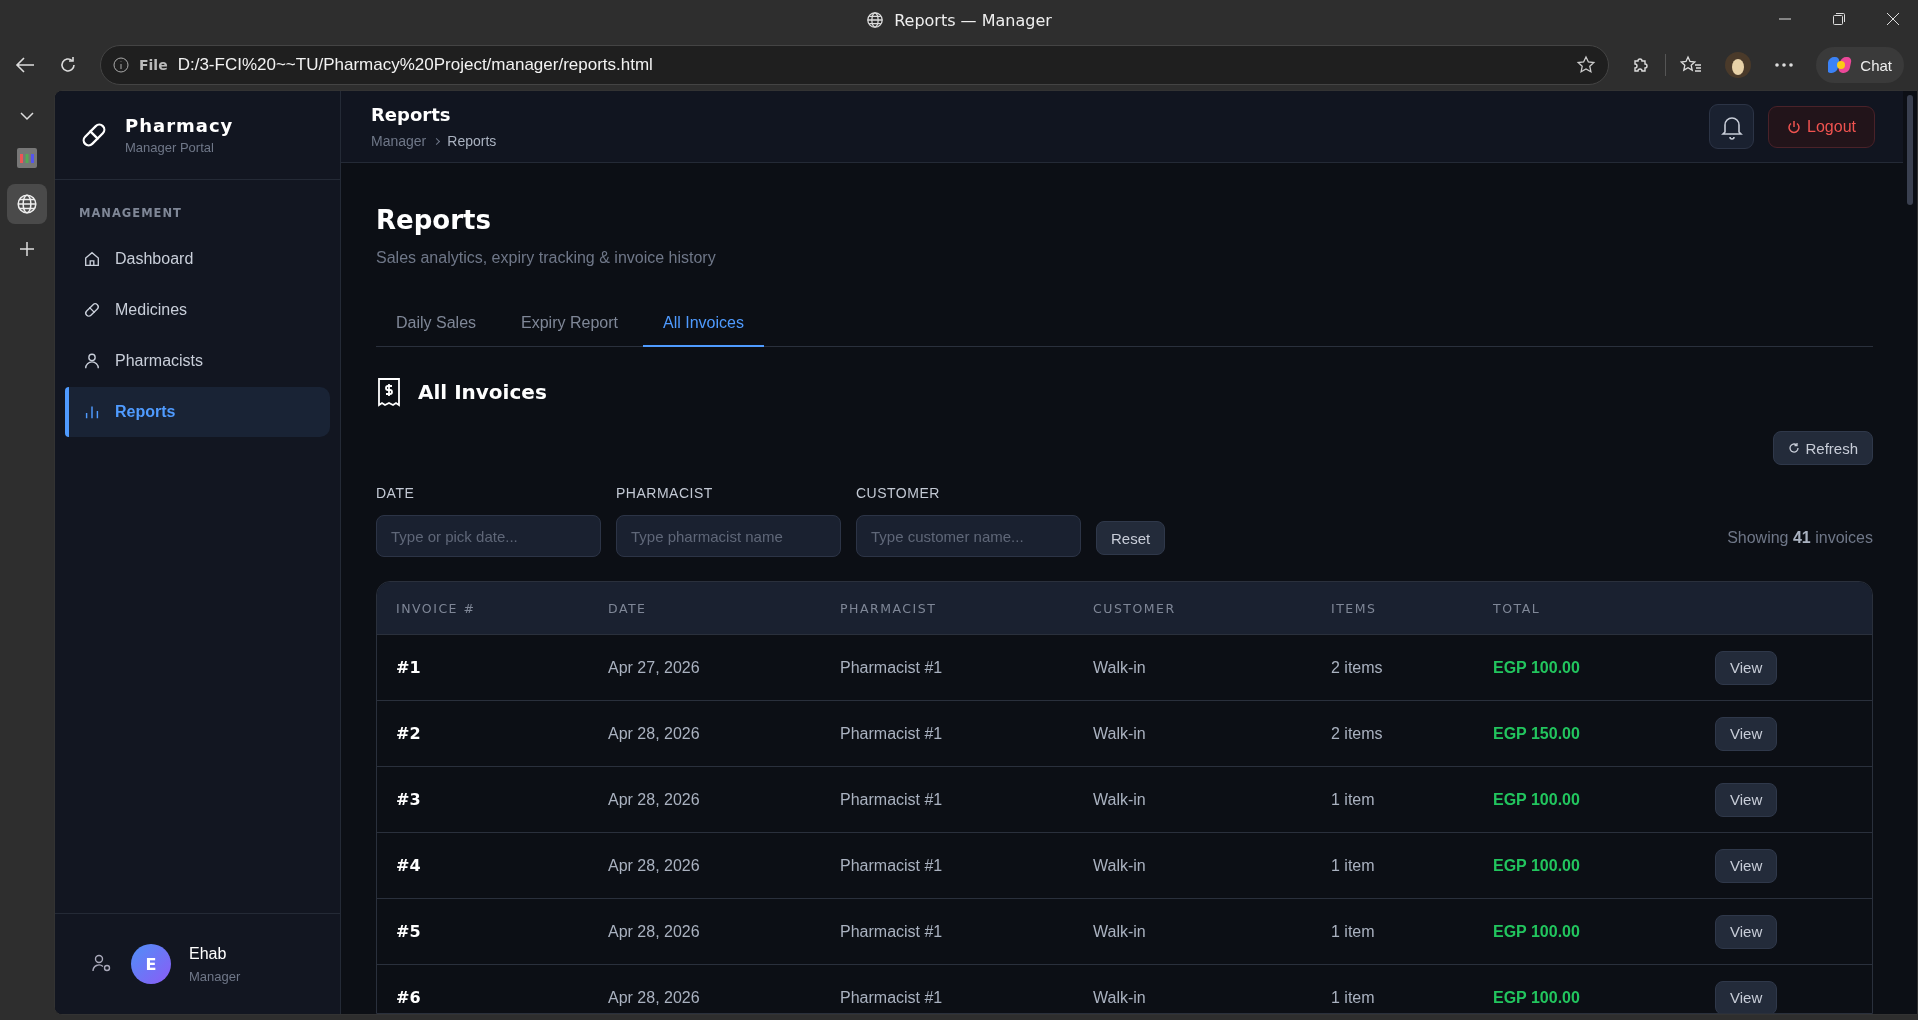  Describe the element at coordinates (728, 536) in the screenshot. I see `filter-input: Type pharmacist name` at that location.